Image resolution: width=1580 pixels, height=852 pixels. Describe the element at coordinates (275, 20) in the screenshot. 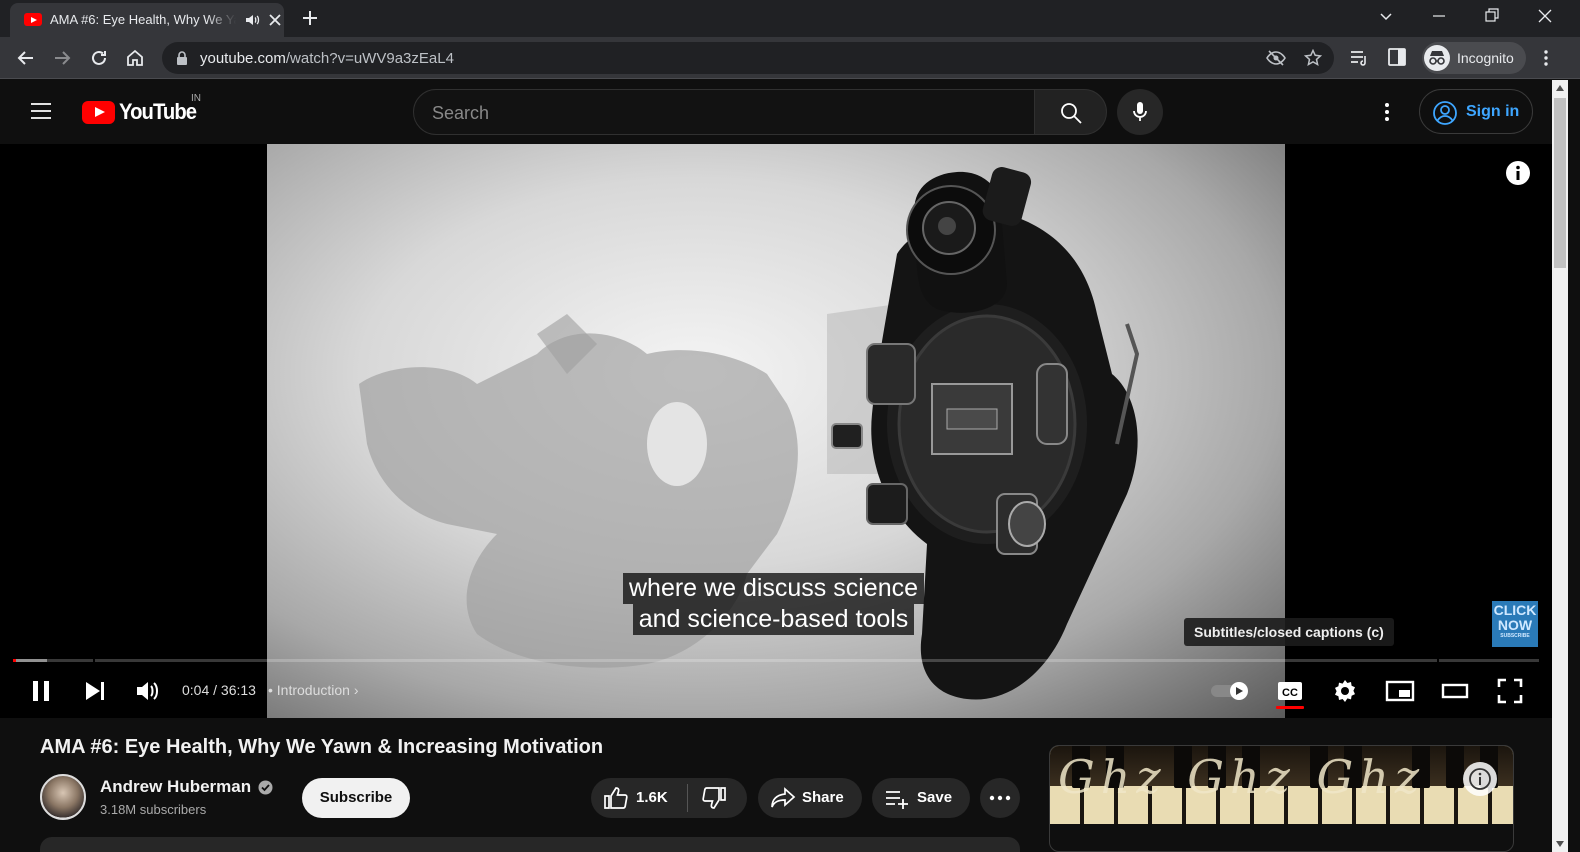

I see `tab-close-icon` at that location.